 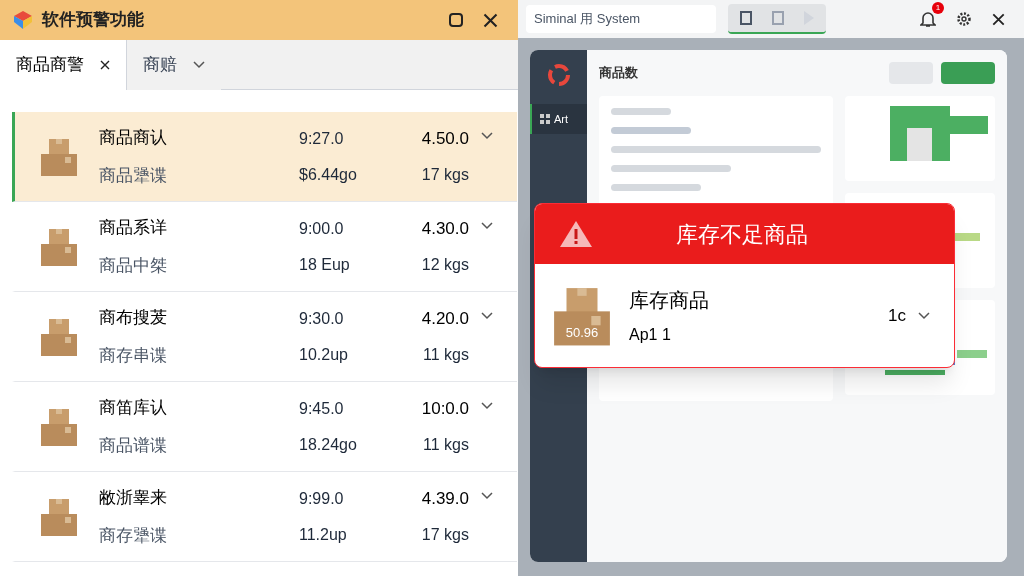 What do you see at coordinates (744, 315) in the screenshot?
I see `alert-item: 50.96 库存商品 Ap1 1 1c` at bounding box center [744, 315].